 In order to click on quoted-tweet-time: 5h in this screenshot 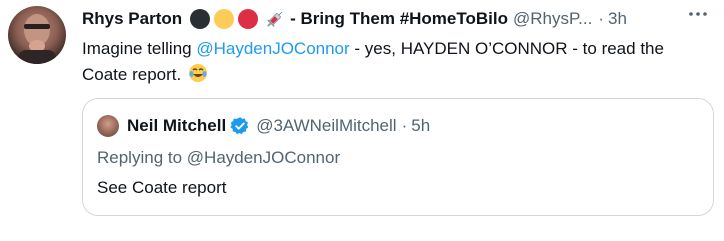, I will do `click(421, 125)`.